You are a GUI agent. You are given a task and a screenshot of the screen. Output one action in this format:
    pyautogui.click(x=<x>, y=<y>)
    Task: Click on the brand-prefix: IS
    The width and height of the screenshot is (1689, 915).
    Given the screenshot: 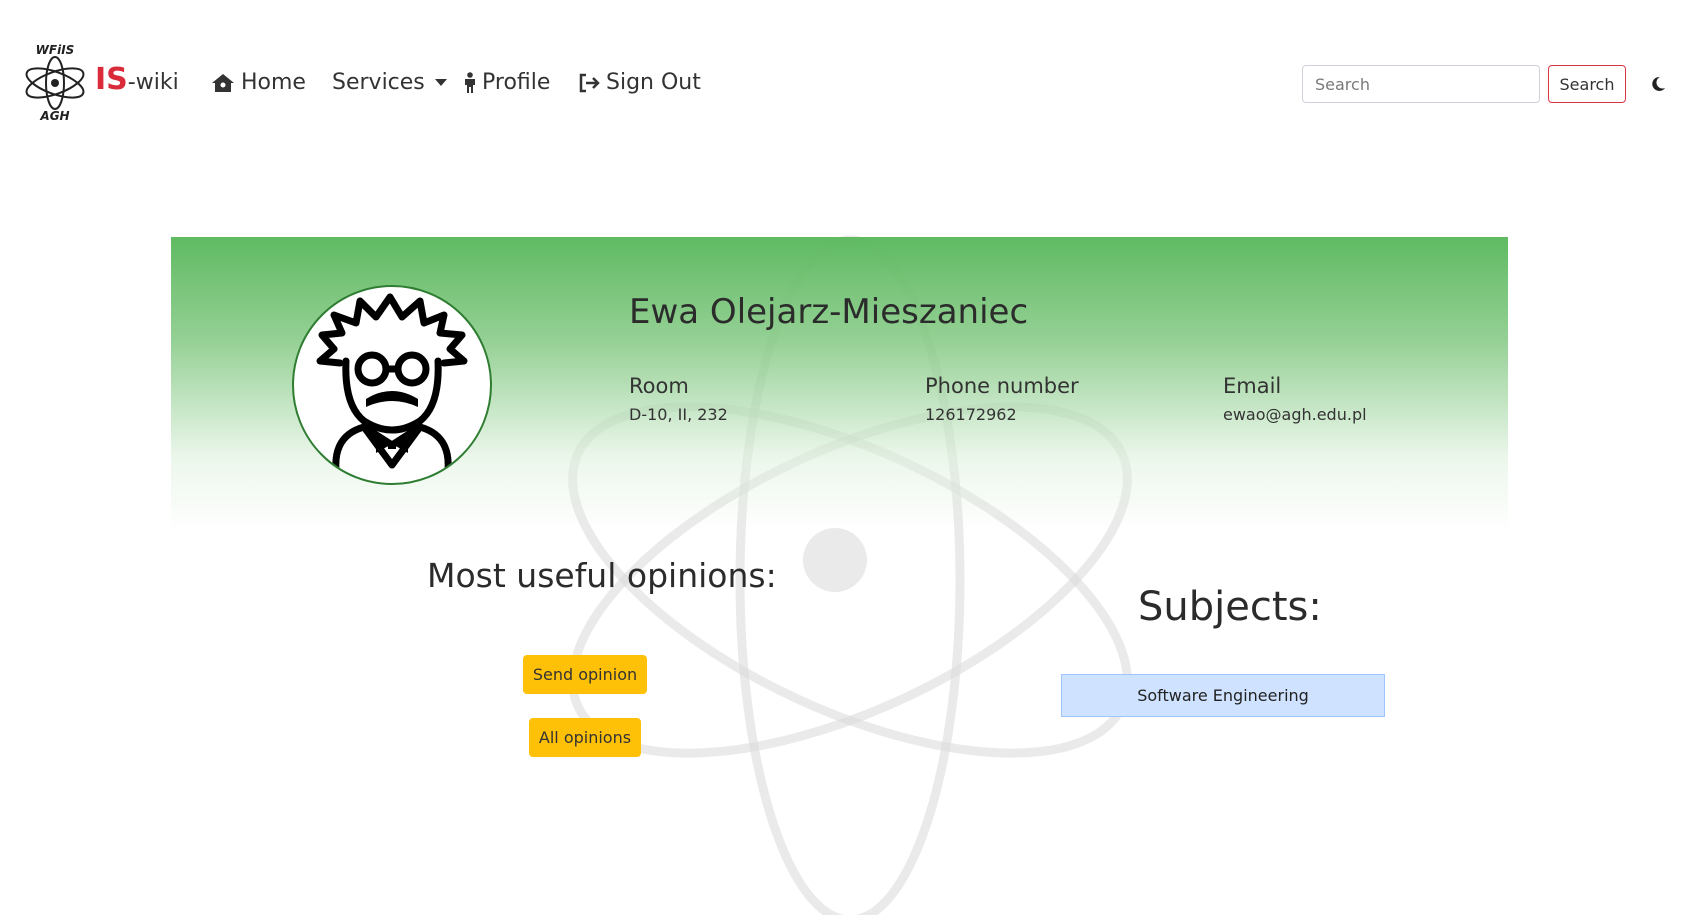 What is the action you would take?
    pyautogui.click(x=111, y=79)
    